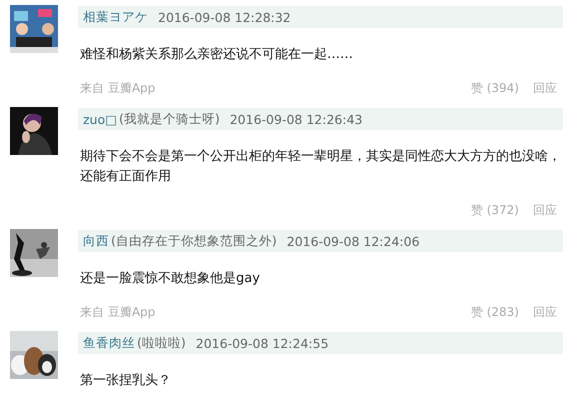 This screenshot has height=406, width=575. Describe the element at coordinates (494, 210) in the screenshot. I see `like-link: 赞 (372)` at that location.